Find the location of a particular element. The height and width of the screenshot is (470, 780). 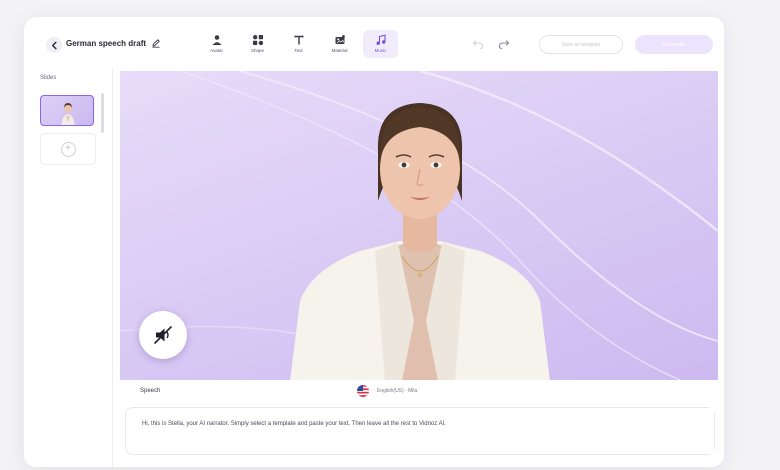

us-flag-icon is located at coordinates (363, 391).